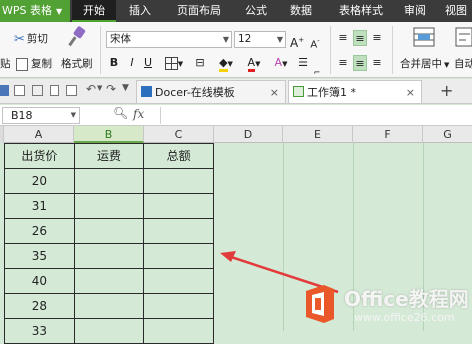 This screenshot has width=472, height=344. I want to click on paste-fragment: 贴, so click(5, 63).